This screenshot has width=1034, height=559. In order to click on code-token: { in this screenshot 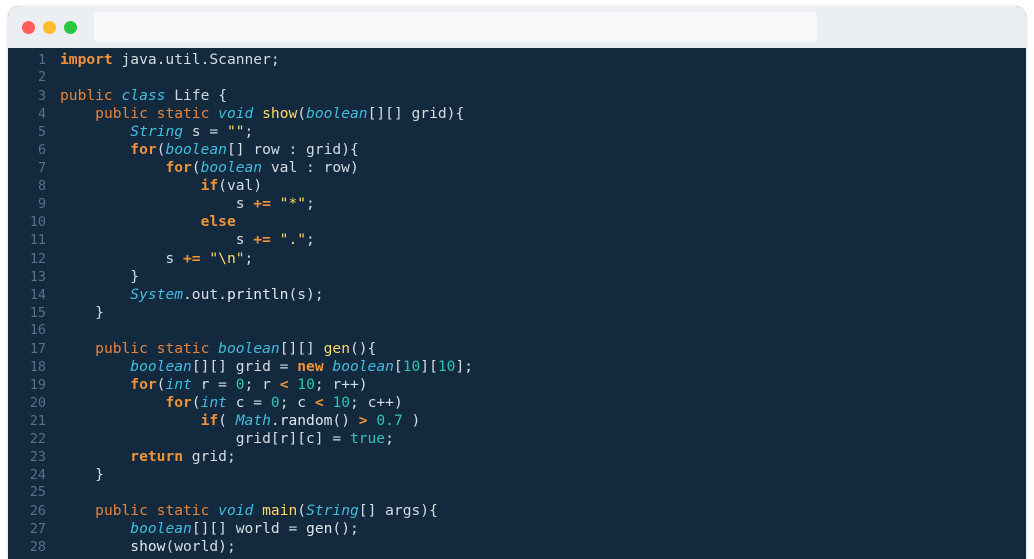, I will do `click(218, 96)`.